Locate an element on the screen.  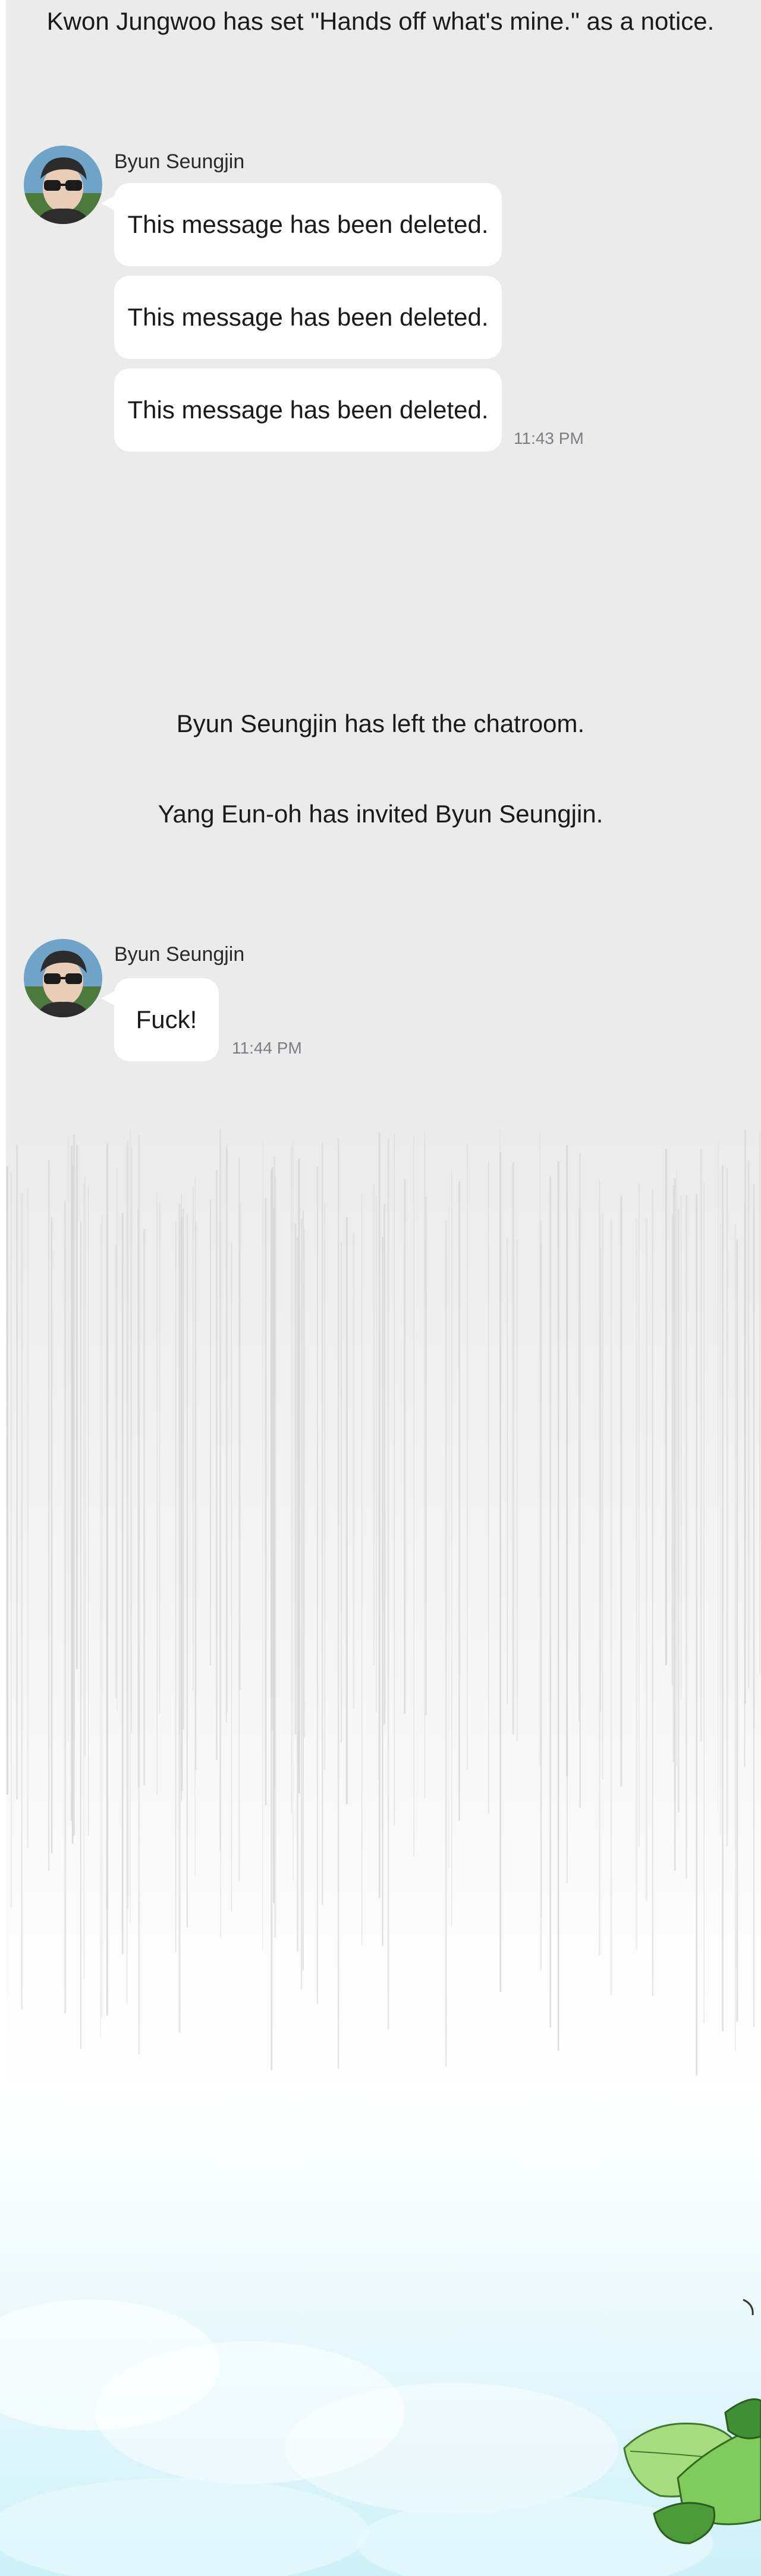
invited-notice: Yang Eun-oh has invited Byun Seungjin. is located at coordinates (380, 814).